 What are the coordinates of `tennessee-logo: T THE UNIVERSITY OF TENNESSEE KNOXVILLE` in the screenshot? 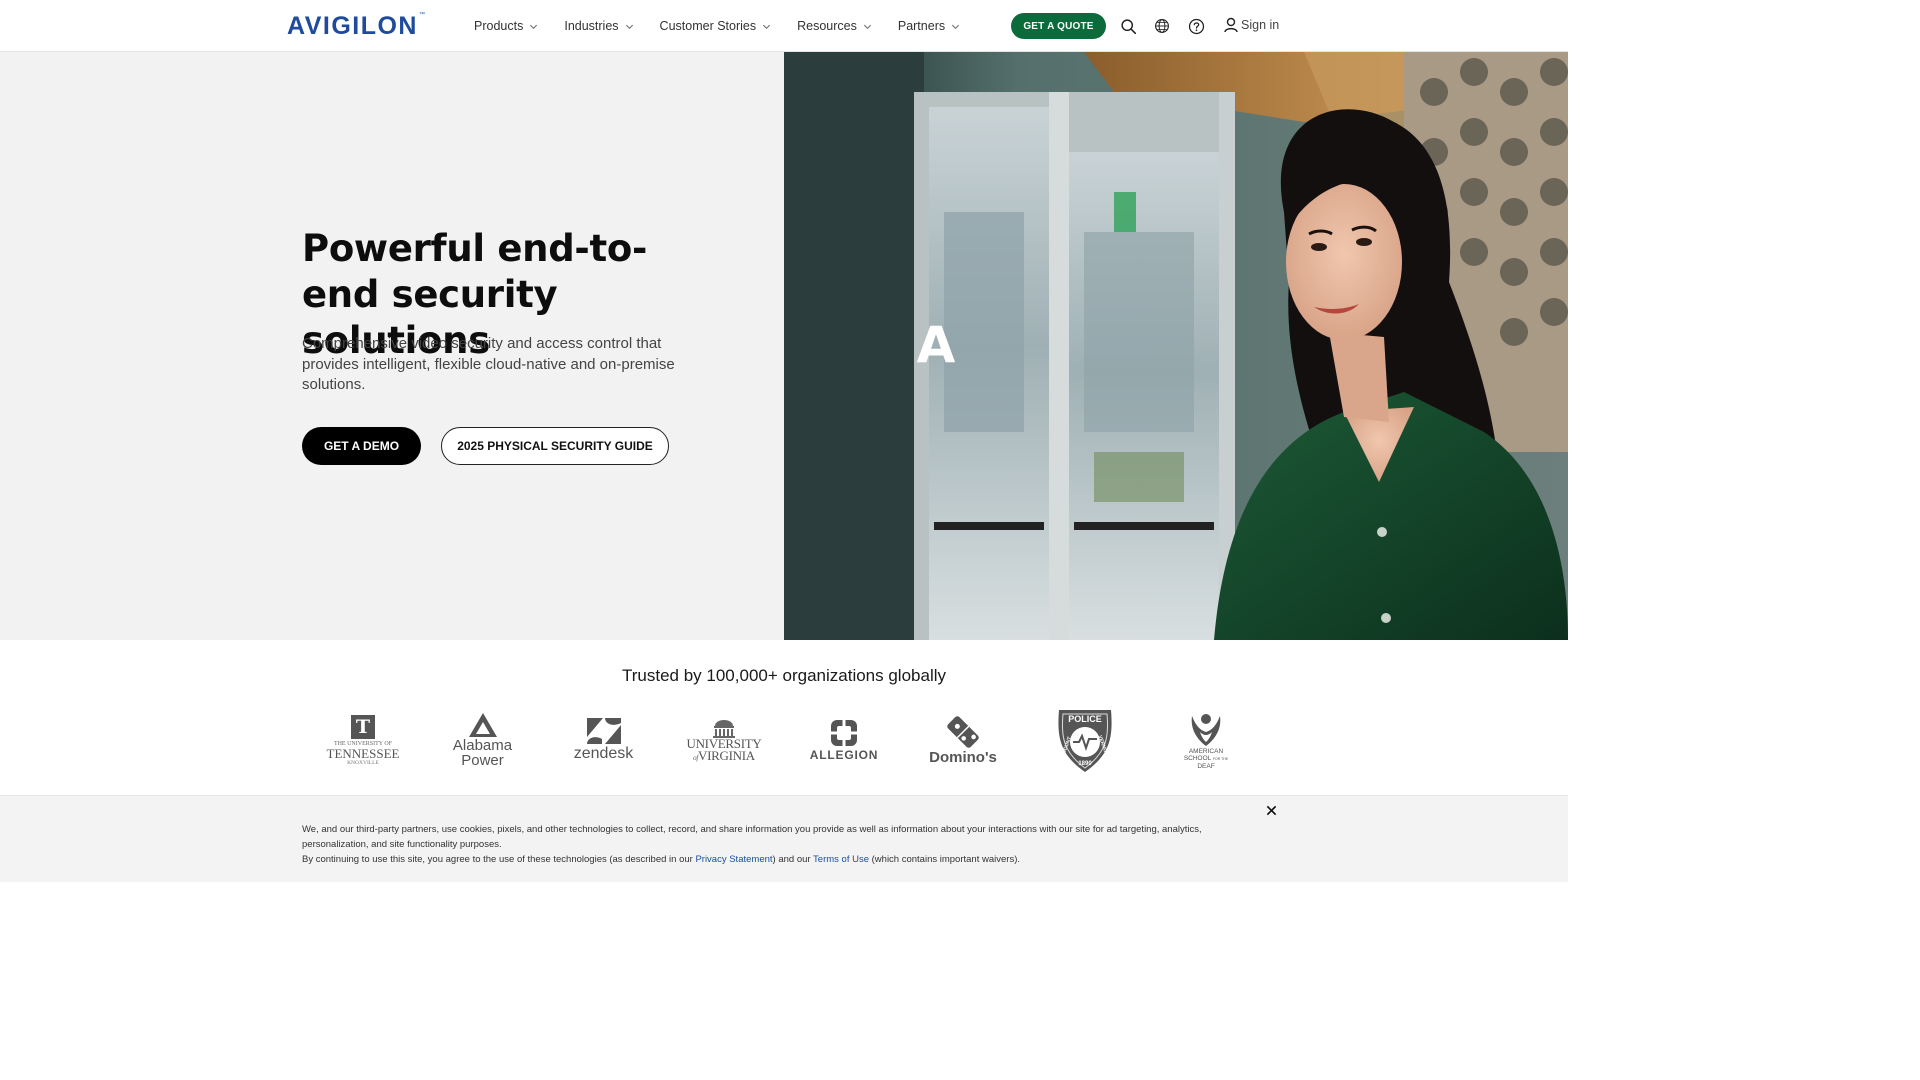 It's located at (363, 740).